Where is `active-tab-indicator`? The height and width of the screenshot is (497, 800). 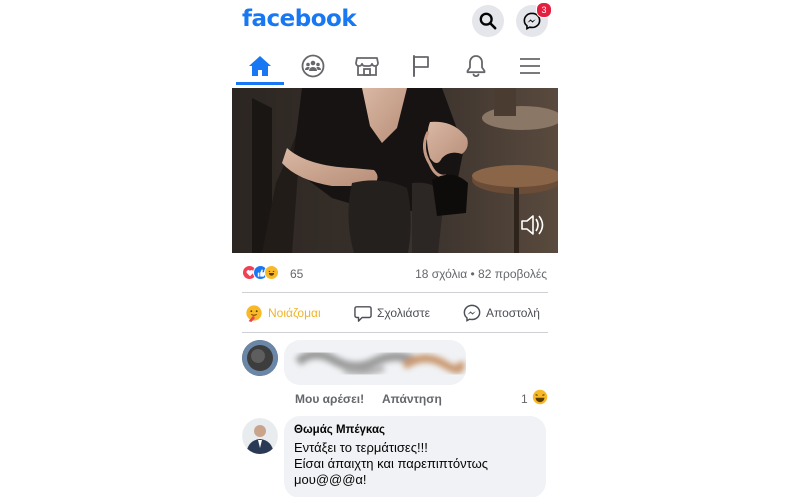
active-tab-indicator is located at coordinates (260, 83).